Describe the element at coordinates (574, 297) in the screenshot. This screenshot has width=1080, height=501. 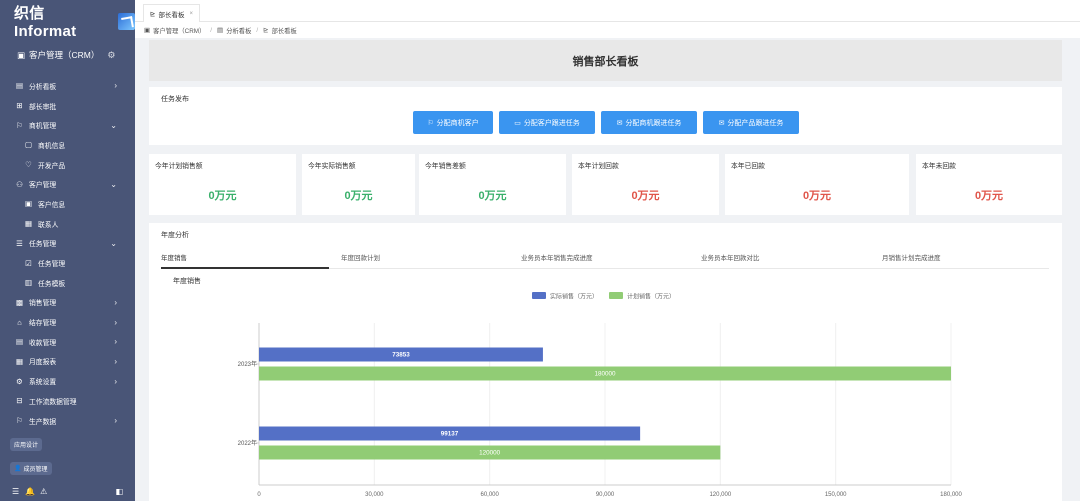
I see `legend-label: 实际销售（万元）` at that location.